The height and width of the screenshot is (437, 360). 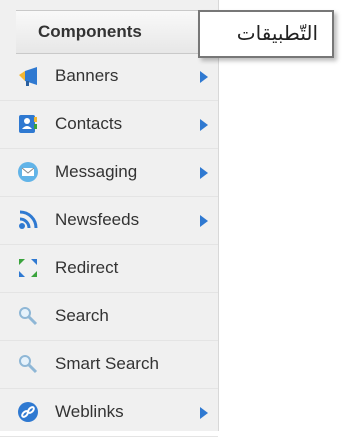 I want to click on menu-item-label: Newsfeeds, so click(x=97, y=219).